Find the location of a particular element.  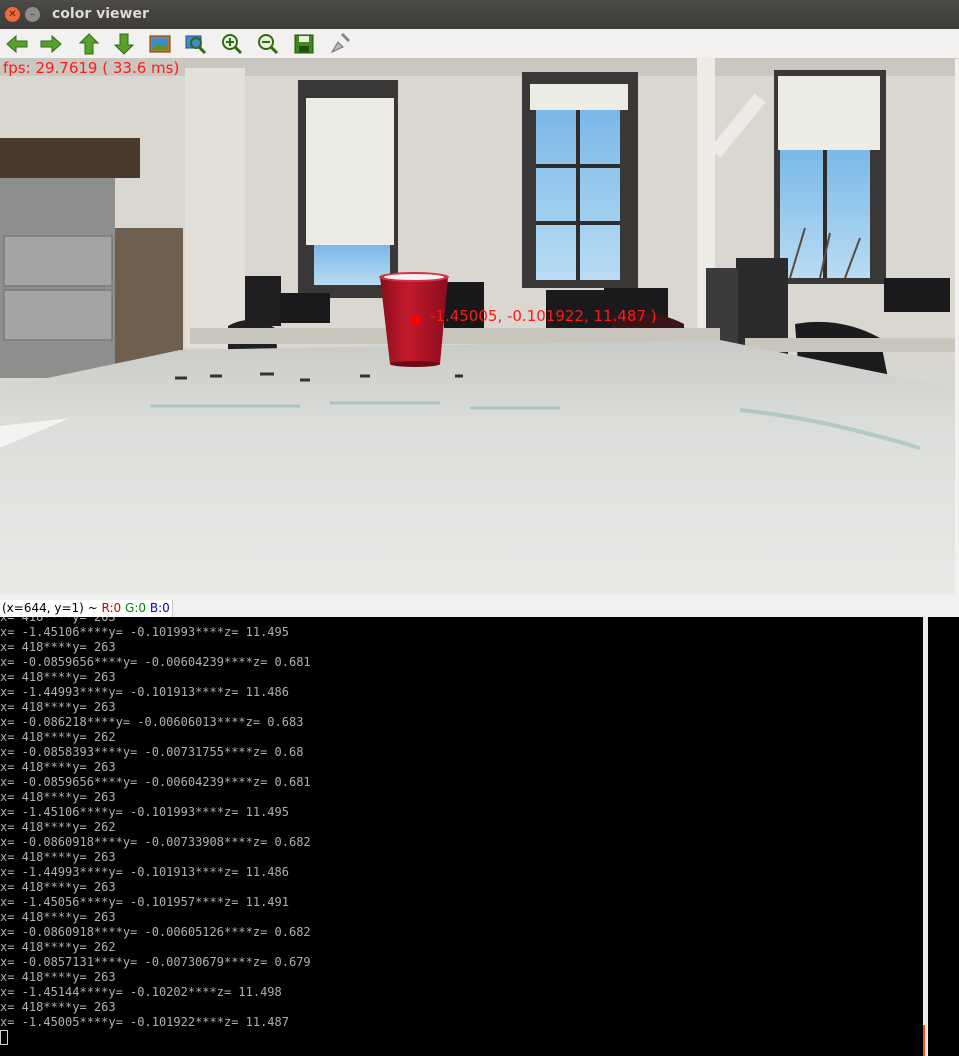

terminal-line: x= -1.45056****y= -0.101957****z= 11.491 is located at coordinates (144, 902).